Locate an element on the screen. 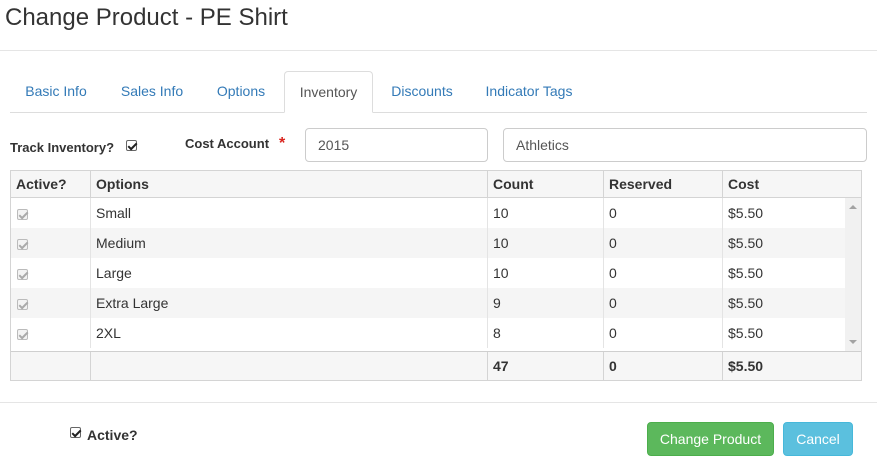  grid-totals-row: 47 0 $5.50 is located at coordinates (436, 366).